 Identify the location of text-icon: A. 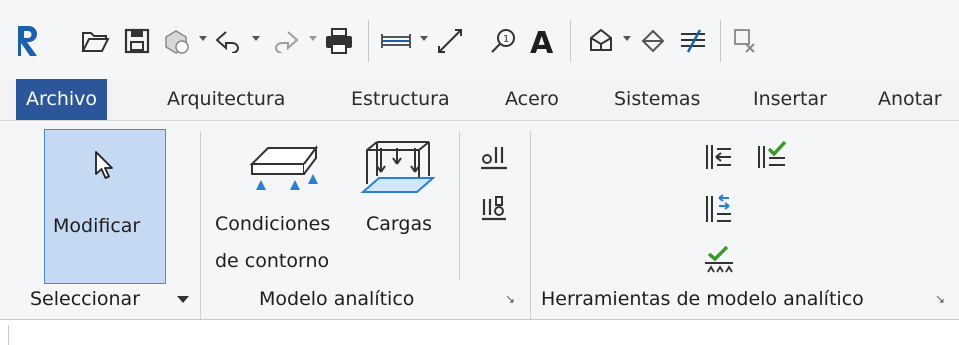
(543, 41).